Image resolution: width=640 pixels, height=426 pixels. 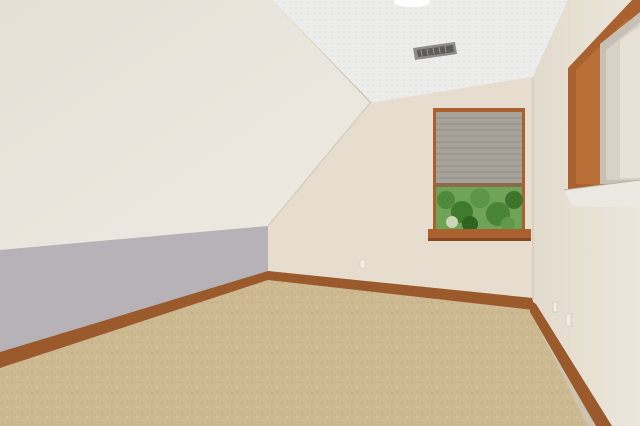 I want to click on tree-foliage, so click(x=479, y=209).